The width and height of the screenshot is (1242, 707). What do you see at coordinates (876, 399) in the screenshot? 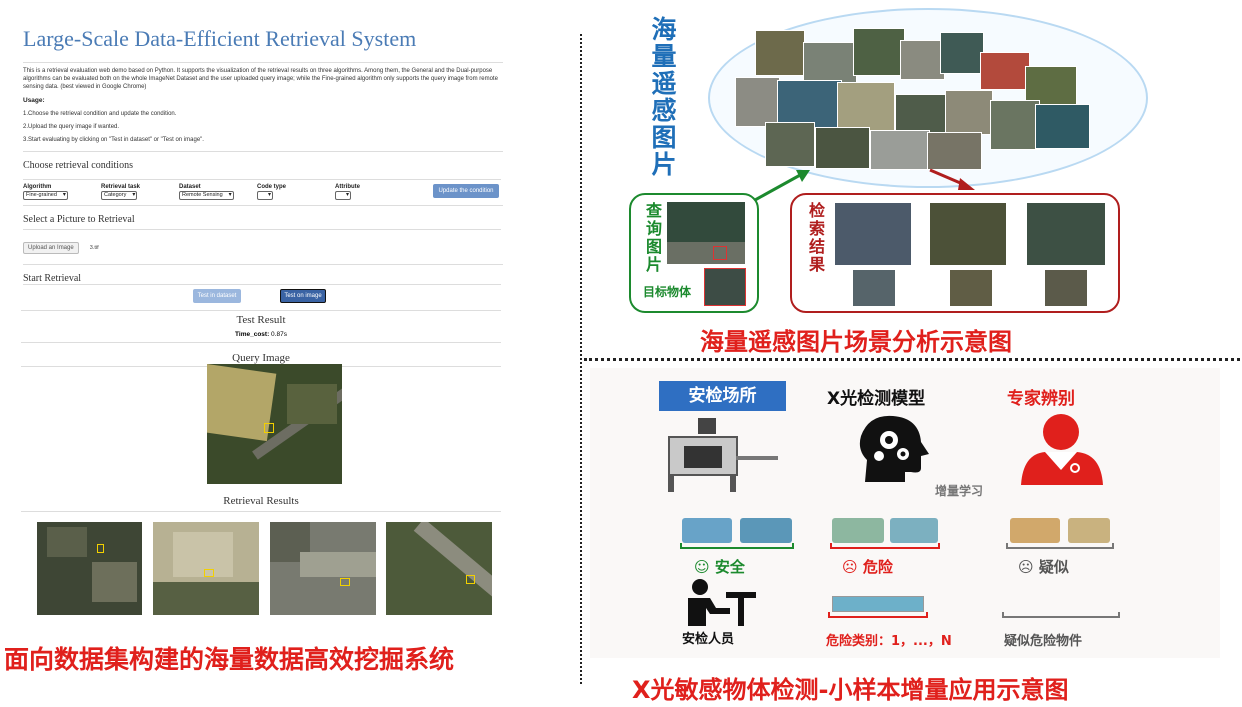
I see `xray-model-label: X光检测模型` at bounding box center [876, 399].